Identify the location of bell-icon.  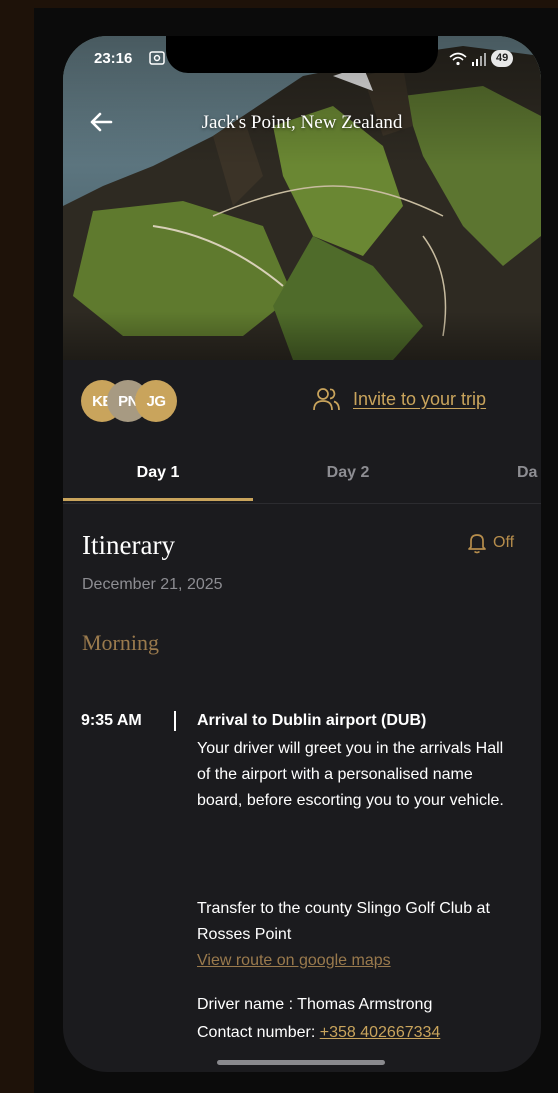
(477, 544).